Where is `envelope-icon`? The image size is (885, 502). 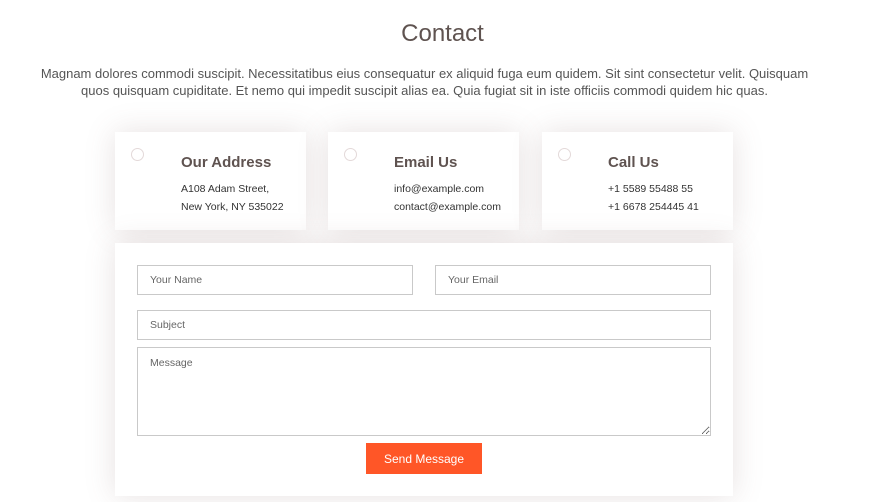 envelope-icon is located at coordinates (350, 154).